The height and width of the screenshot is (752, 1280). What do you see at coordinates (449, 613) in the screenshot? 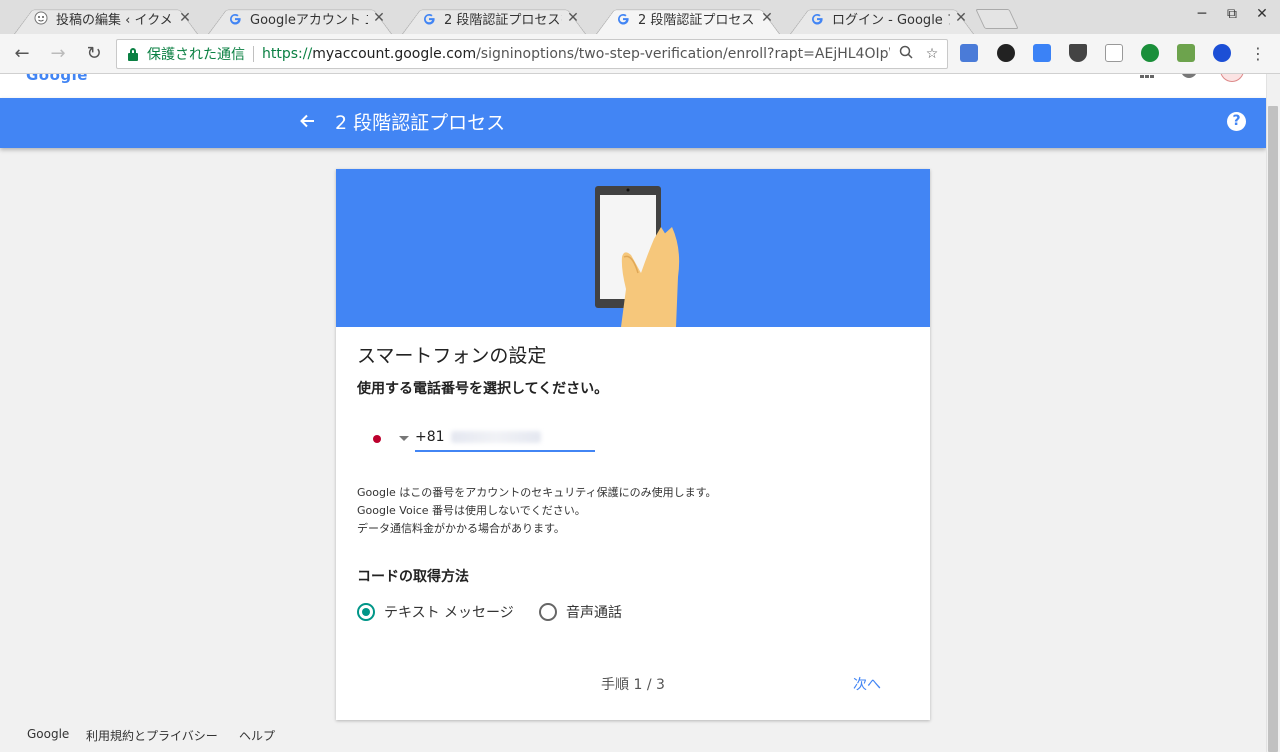
I see `radio-label: テキスト メッセージ` at bounding box center [449, 613].